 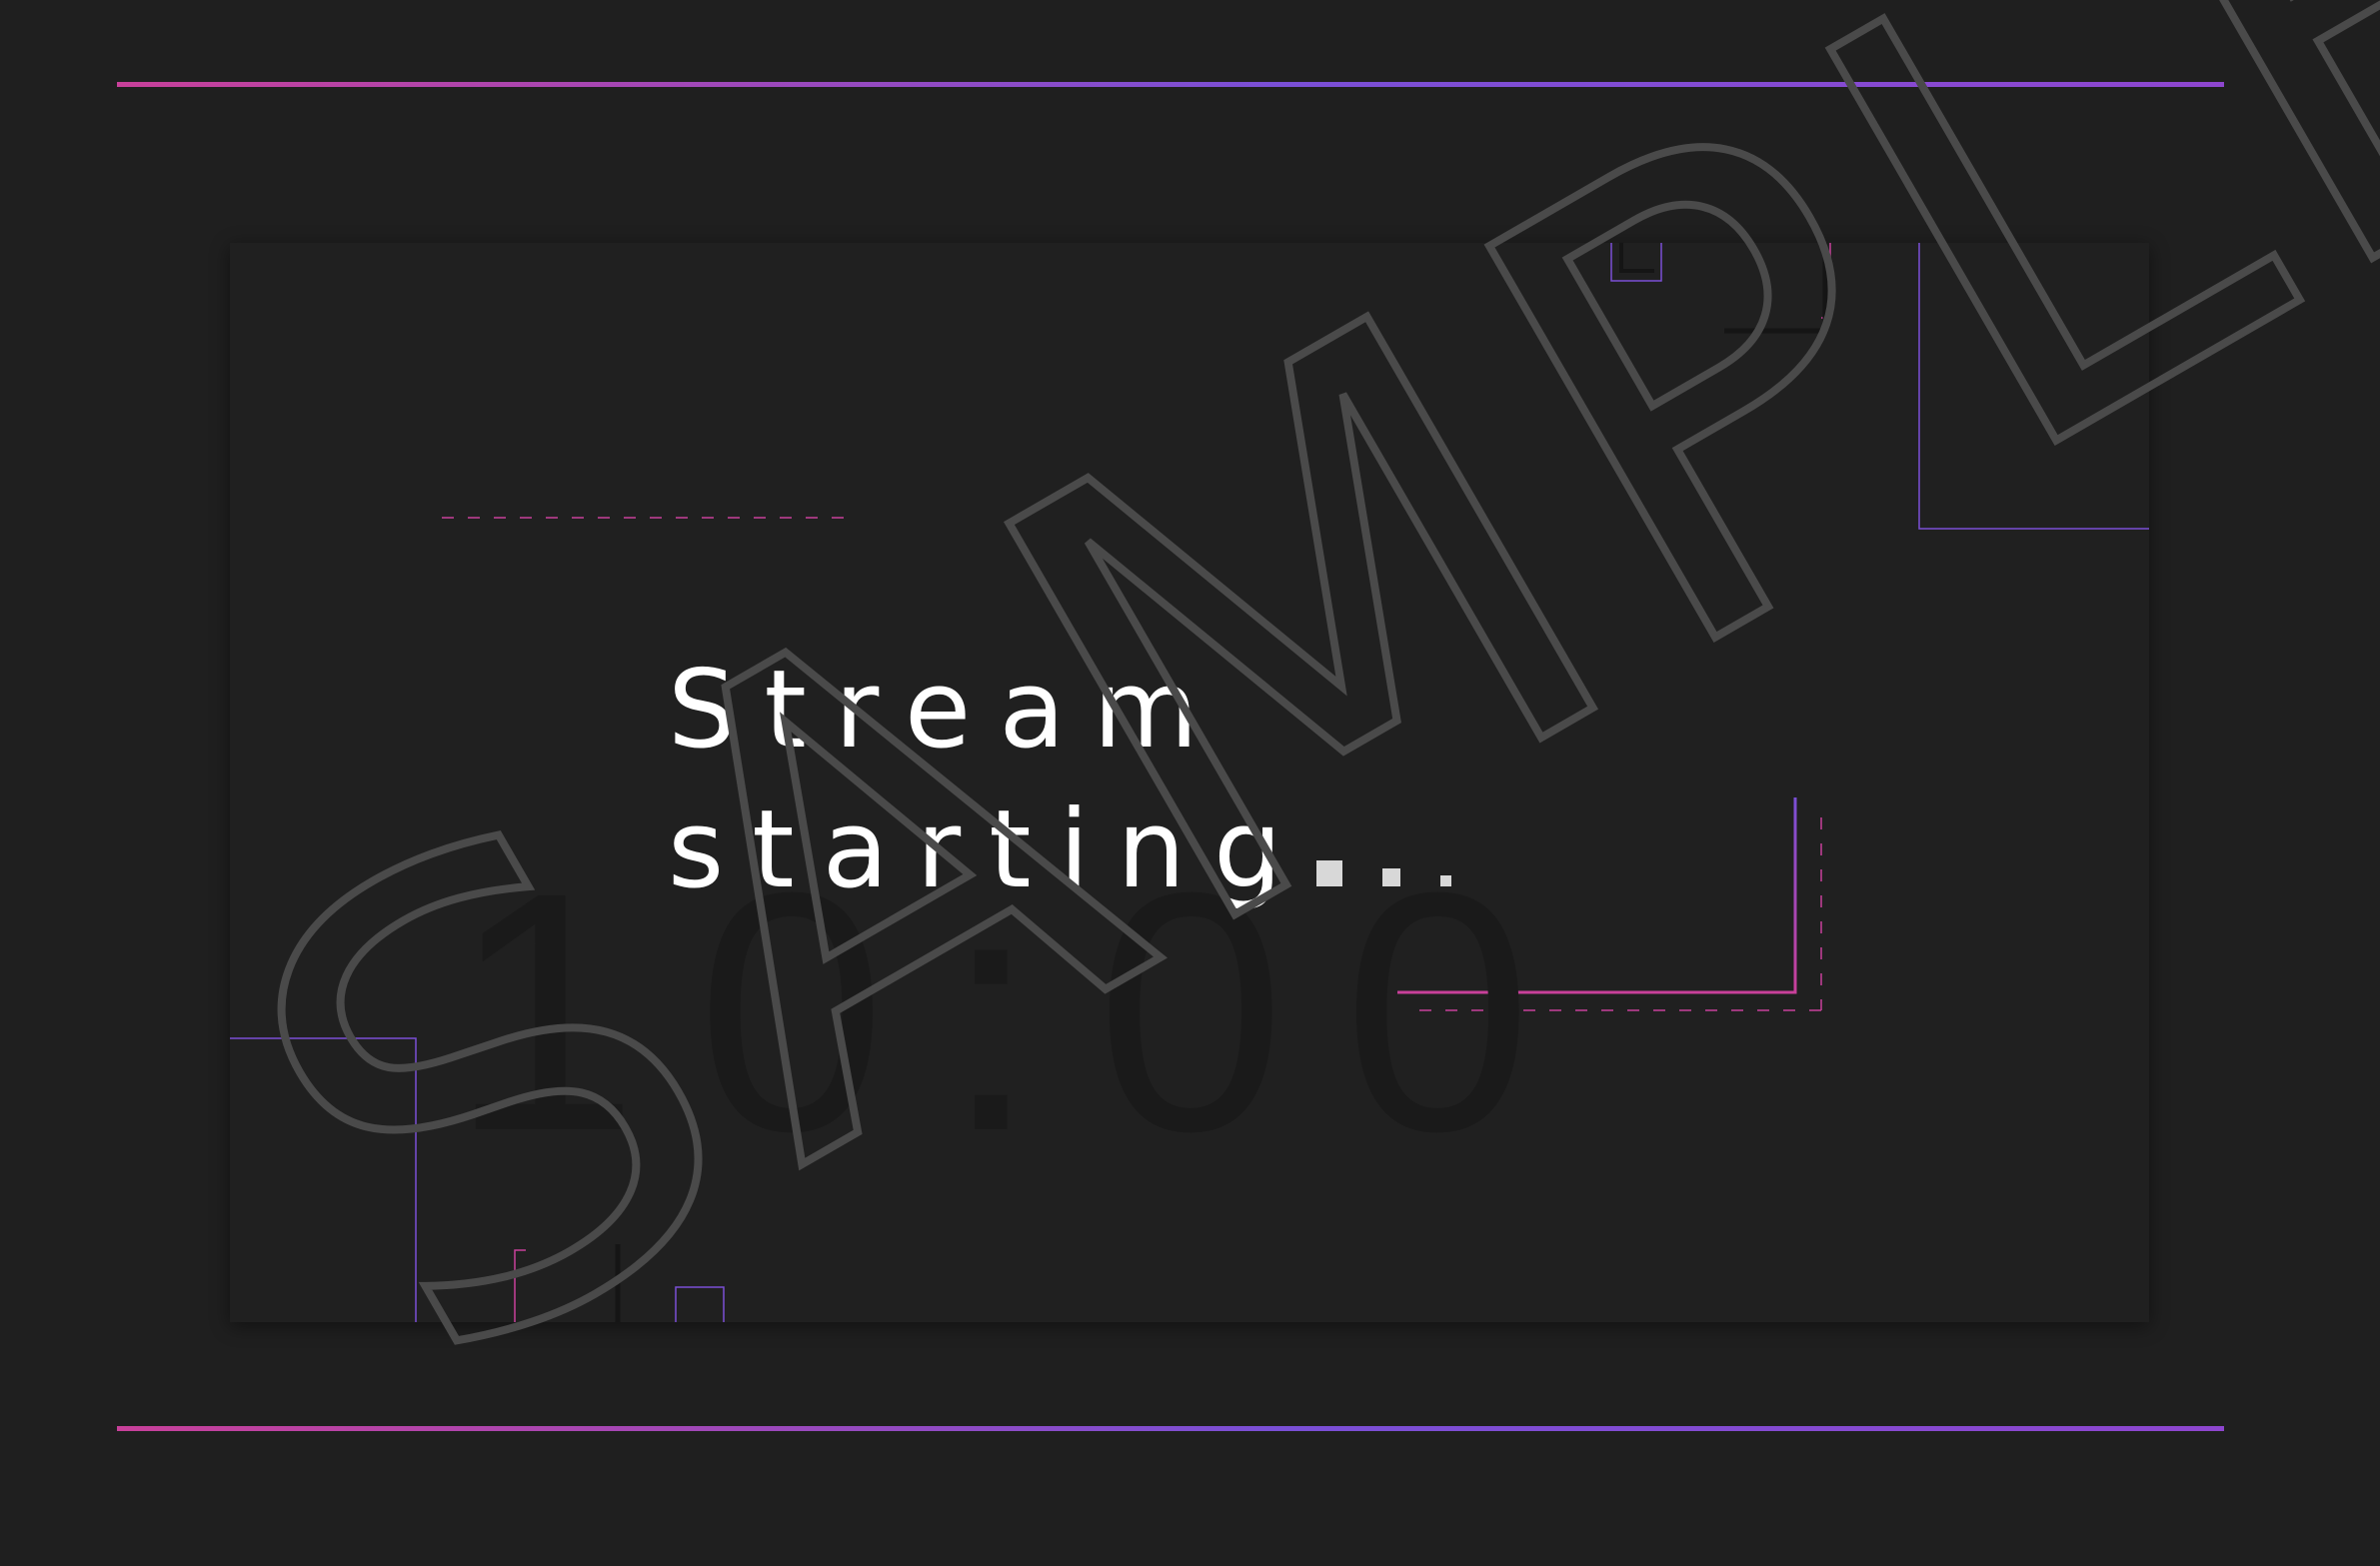 I want to click on loading-dot-small, so click(x=1445, y=880).